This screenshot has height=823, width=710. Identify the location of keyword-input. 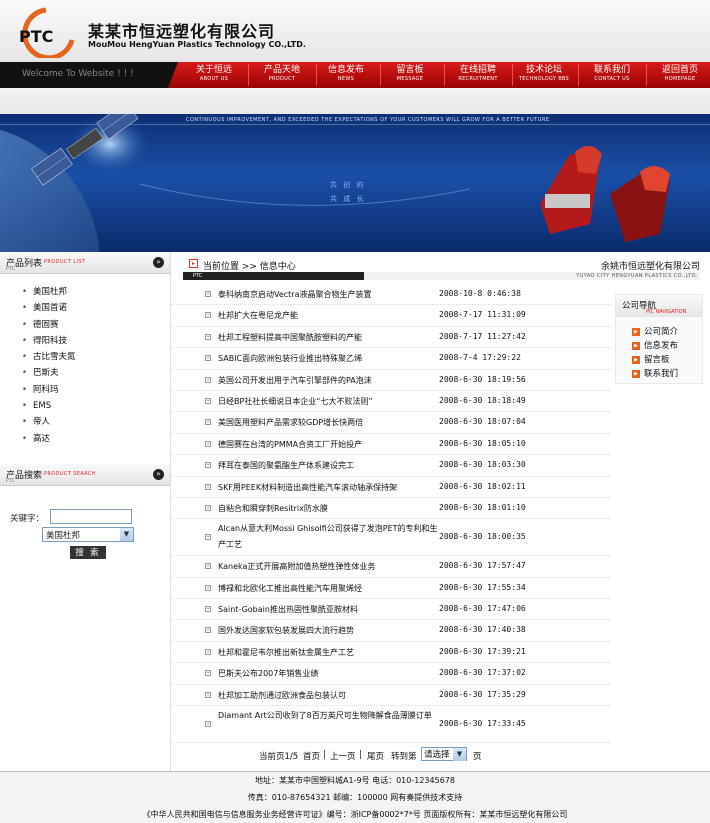
(91, 516).